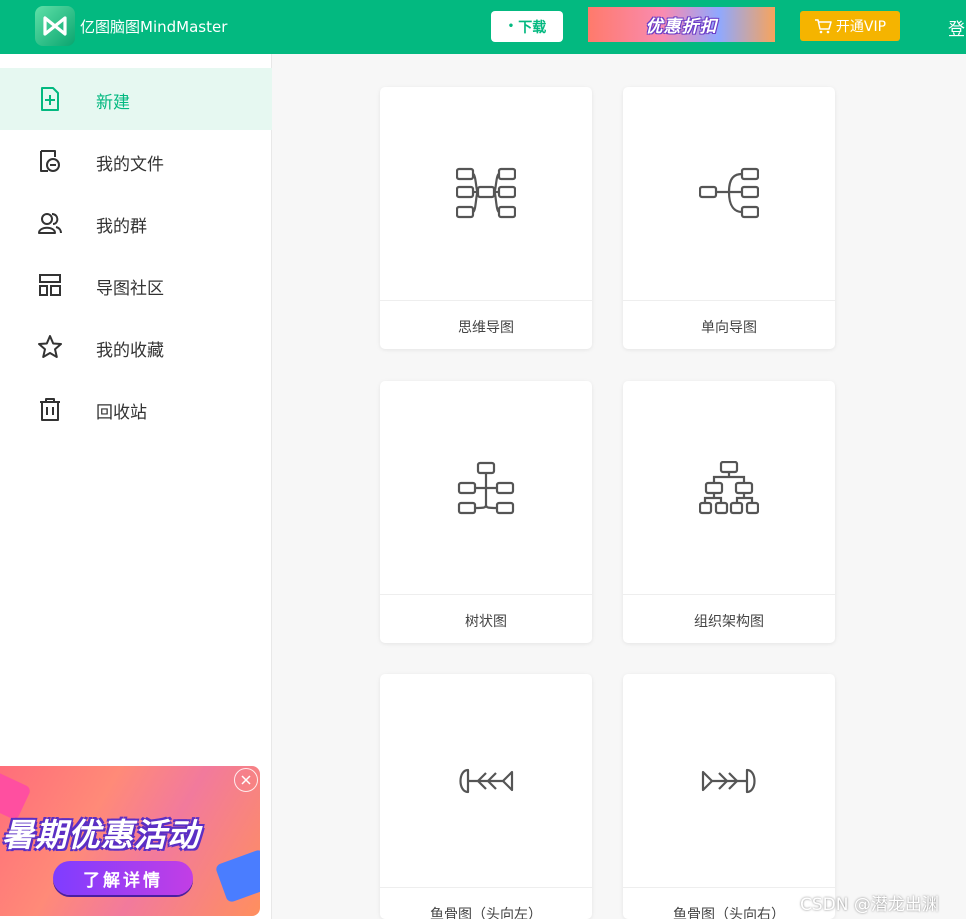  I want to click on sidebar-item-label: 我的收藏, so click(130, 351).